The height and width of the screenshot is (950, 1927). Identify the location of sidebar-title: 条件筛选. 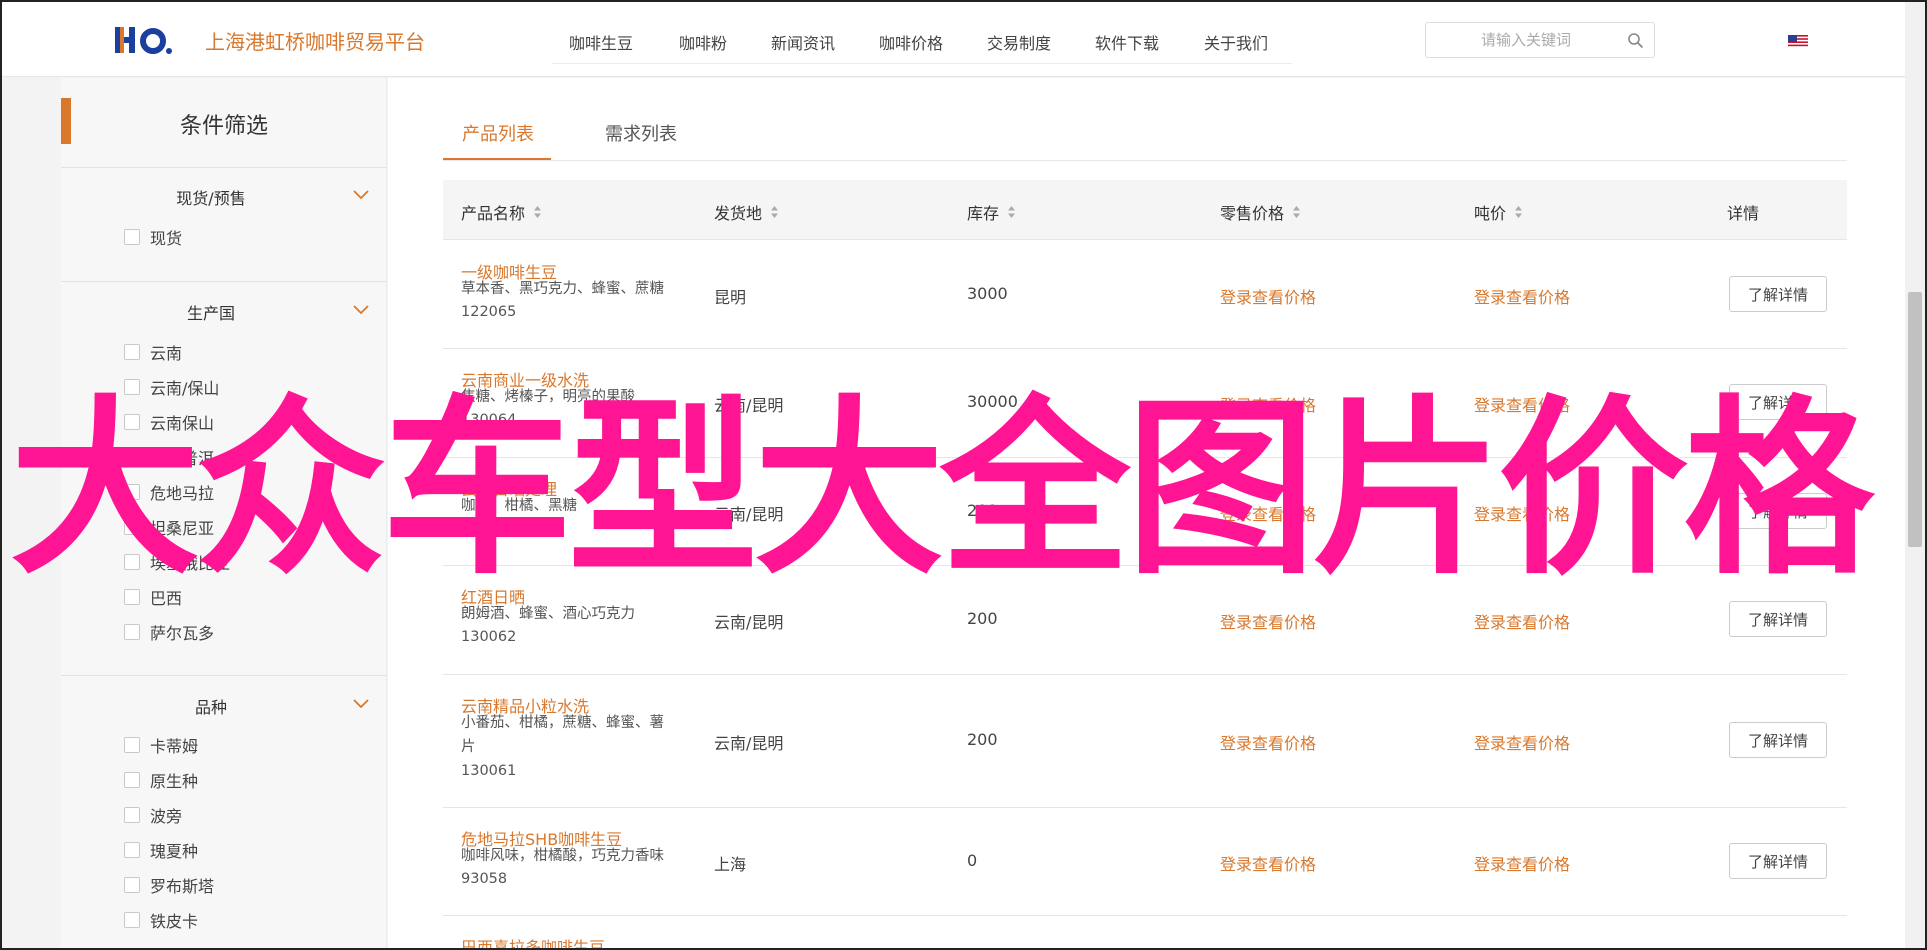
(223, 126).